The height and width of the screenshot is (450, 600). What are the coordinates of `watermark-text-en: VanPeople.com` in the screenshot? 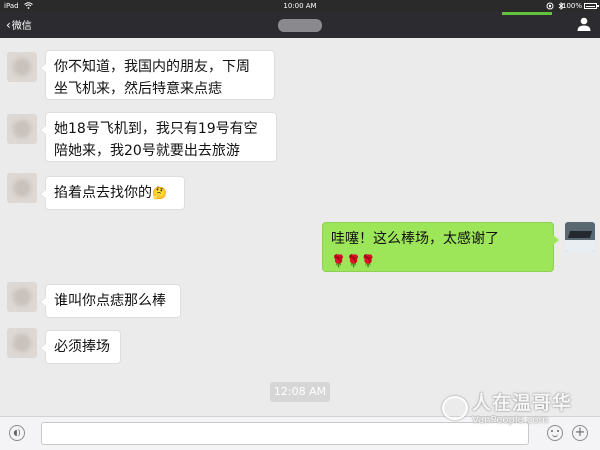 It's located at (510, 420).